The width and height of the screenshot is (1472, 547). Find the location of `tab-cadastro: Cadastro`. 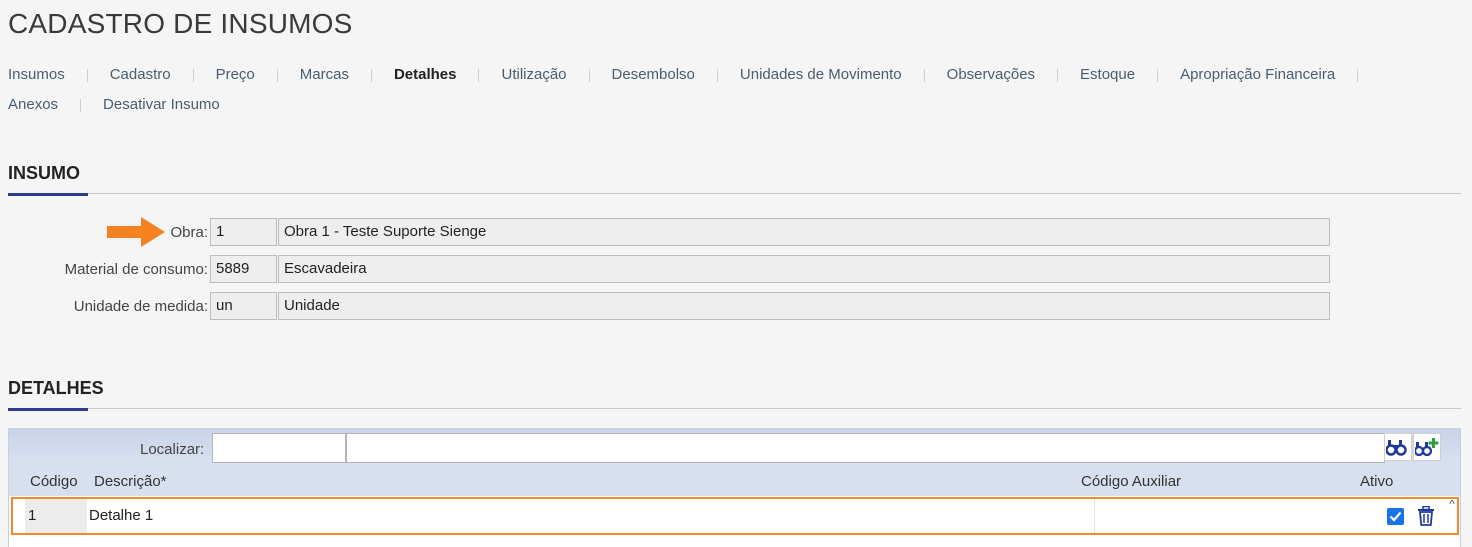

tab-cadastro: Cadastro is located at coordinates (140, 75).